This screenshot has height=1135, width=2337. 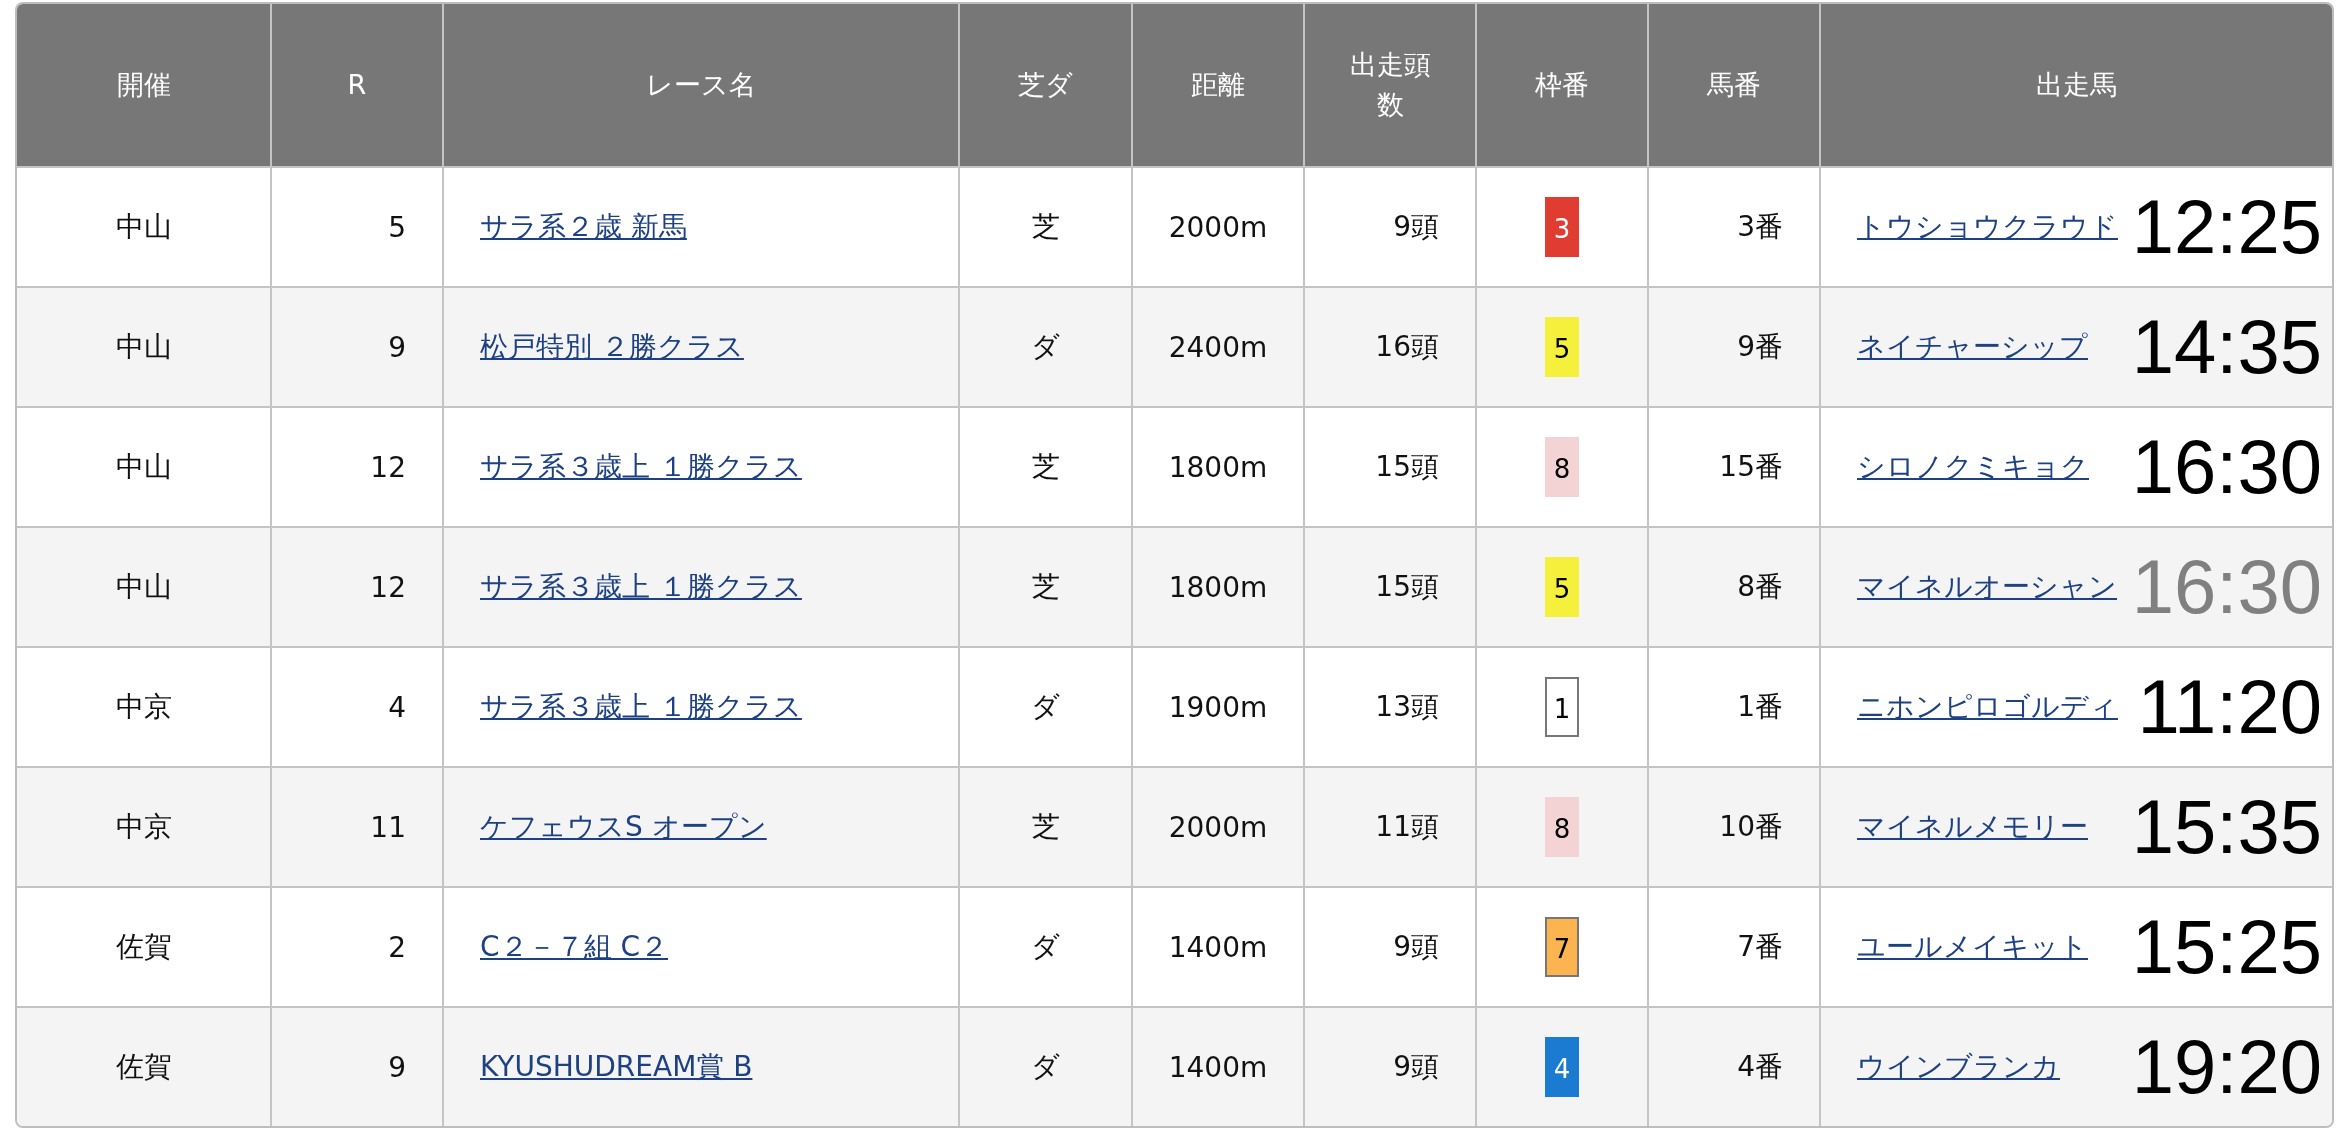 I want to click on horse-link: シロノクミキョク, so click(x=1973, y=467).